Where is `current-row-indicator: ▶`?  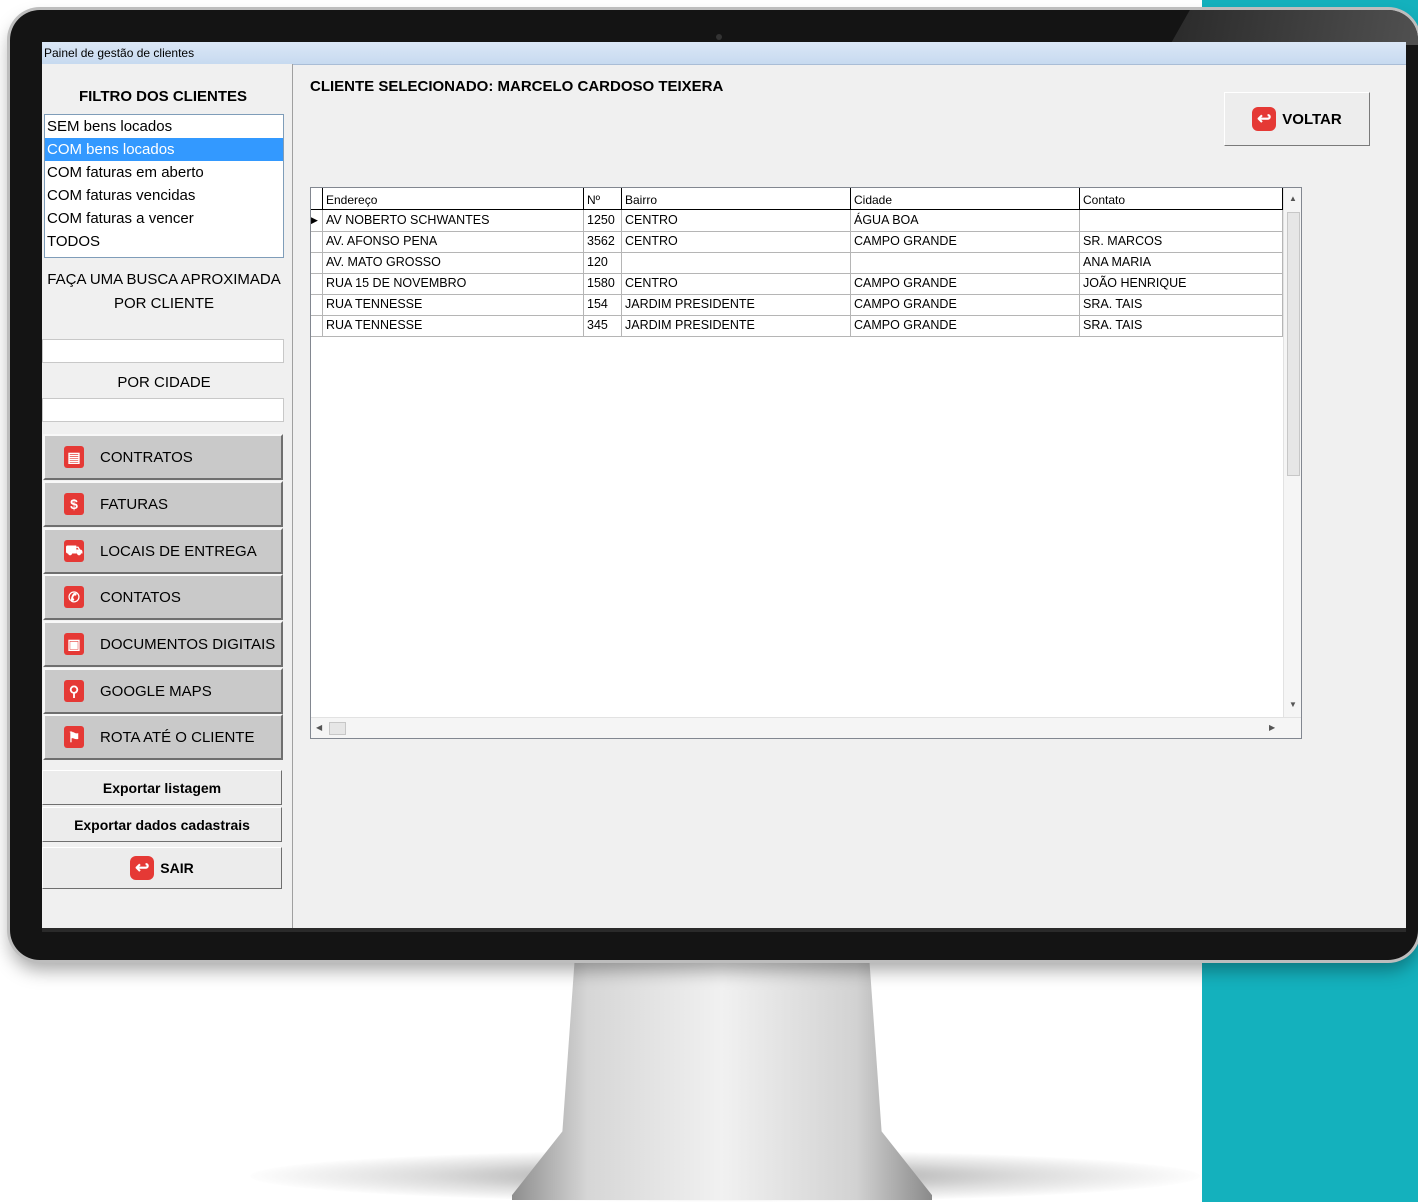
current-row-indicator: ▶ is located at coordinates (317, 220).